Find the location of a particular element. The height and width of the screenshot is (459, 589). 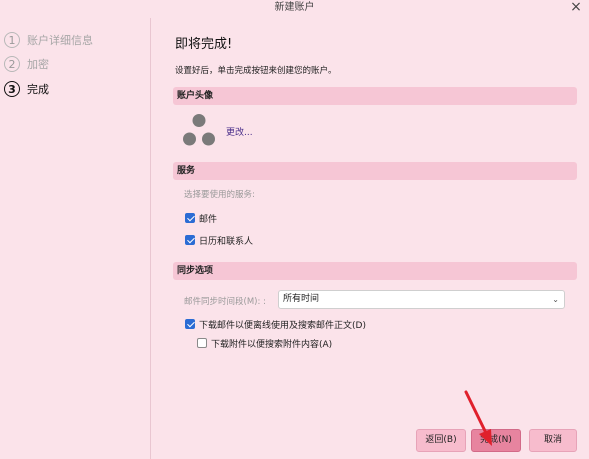

calendar-contacts-checkbox: 日历和联系人 is located at coordinates (219, 240).